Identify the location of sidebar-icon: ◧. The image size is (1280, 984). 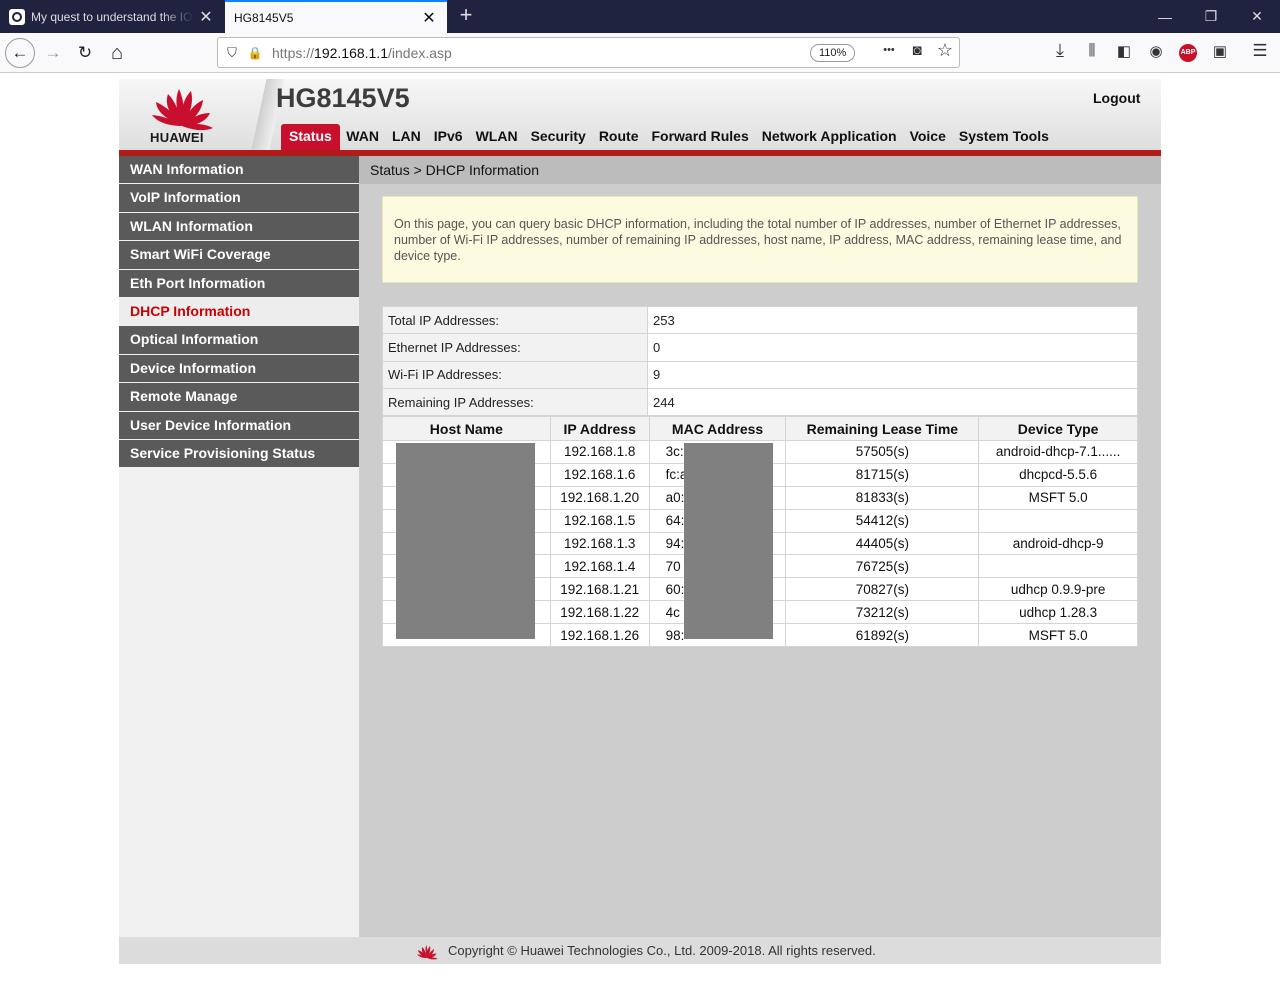
(1124, 53).